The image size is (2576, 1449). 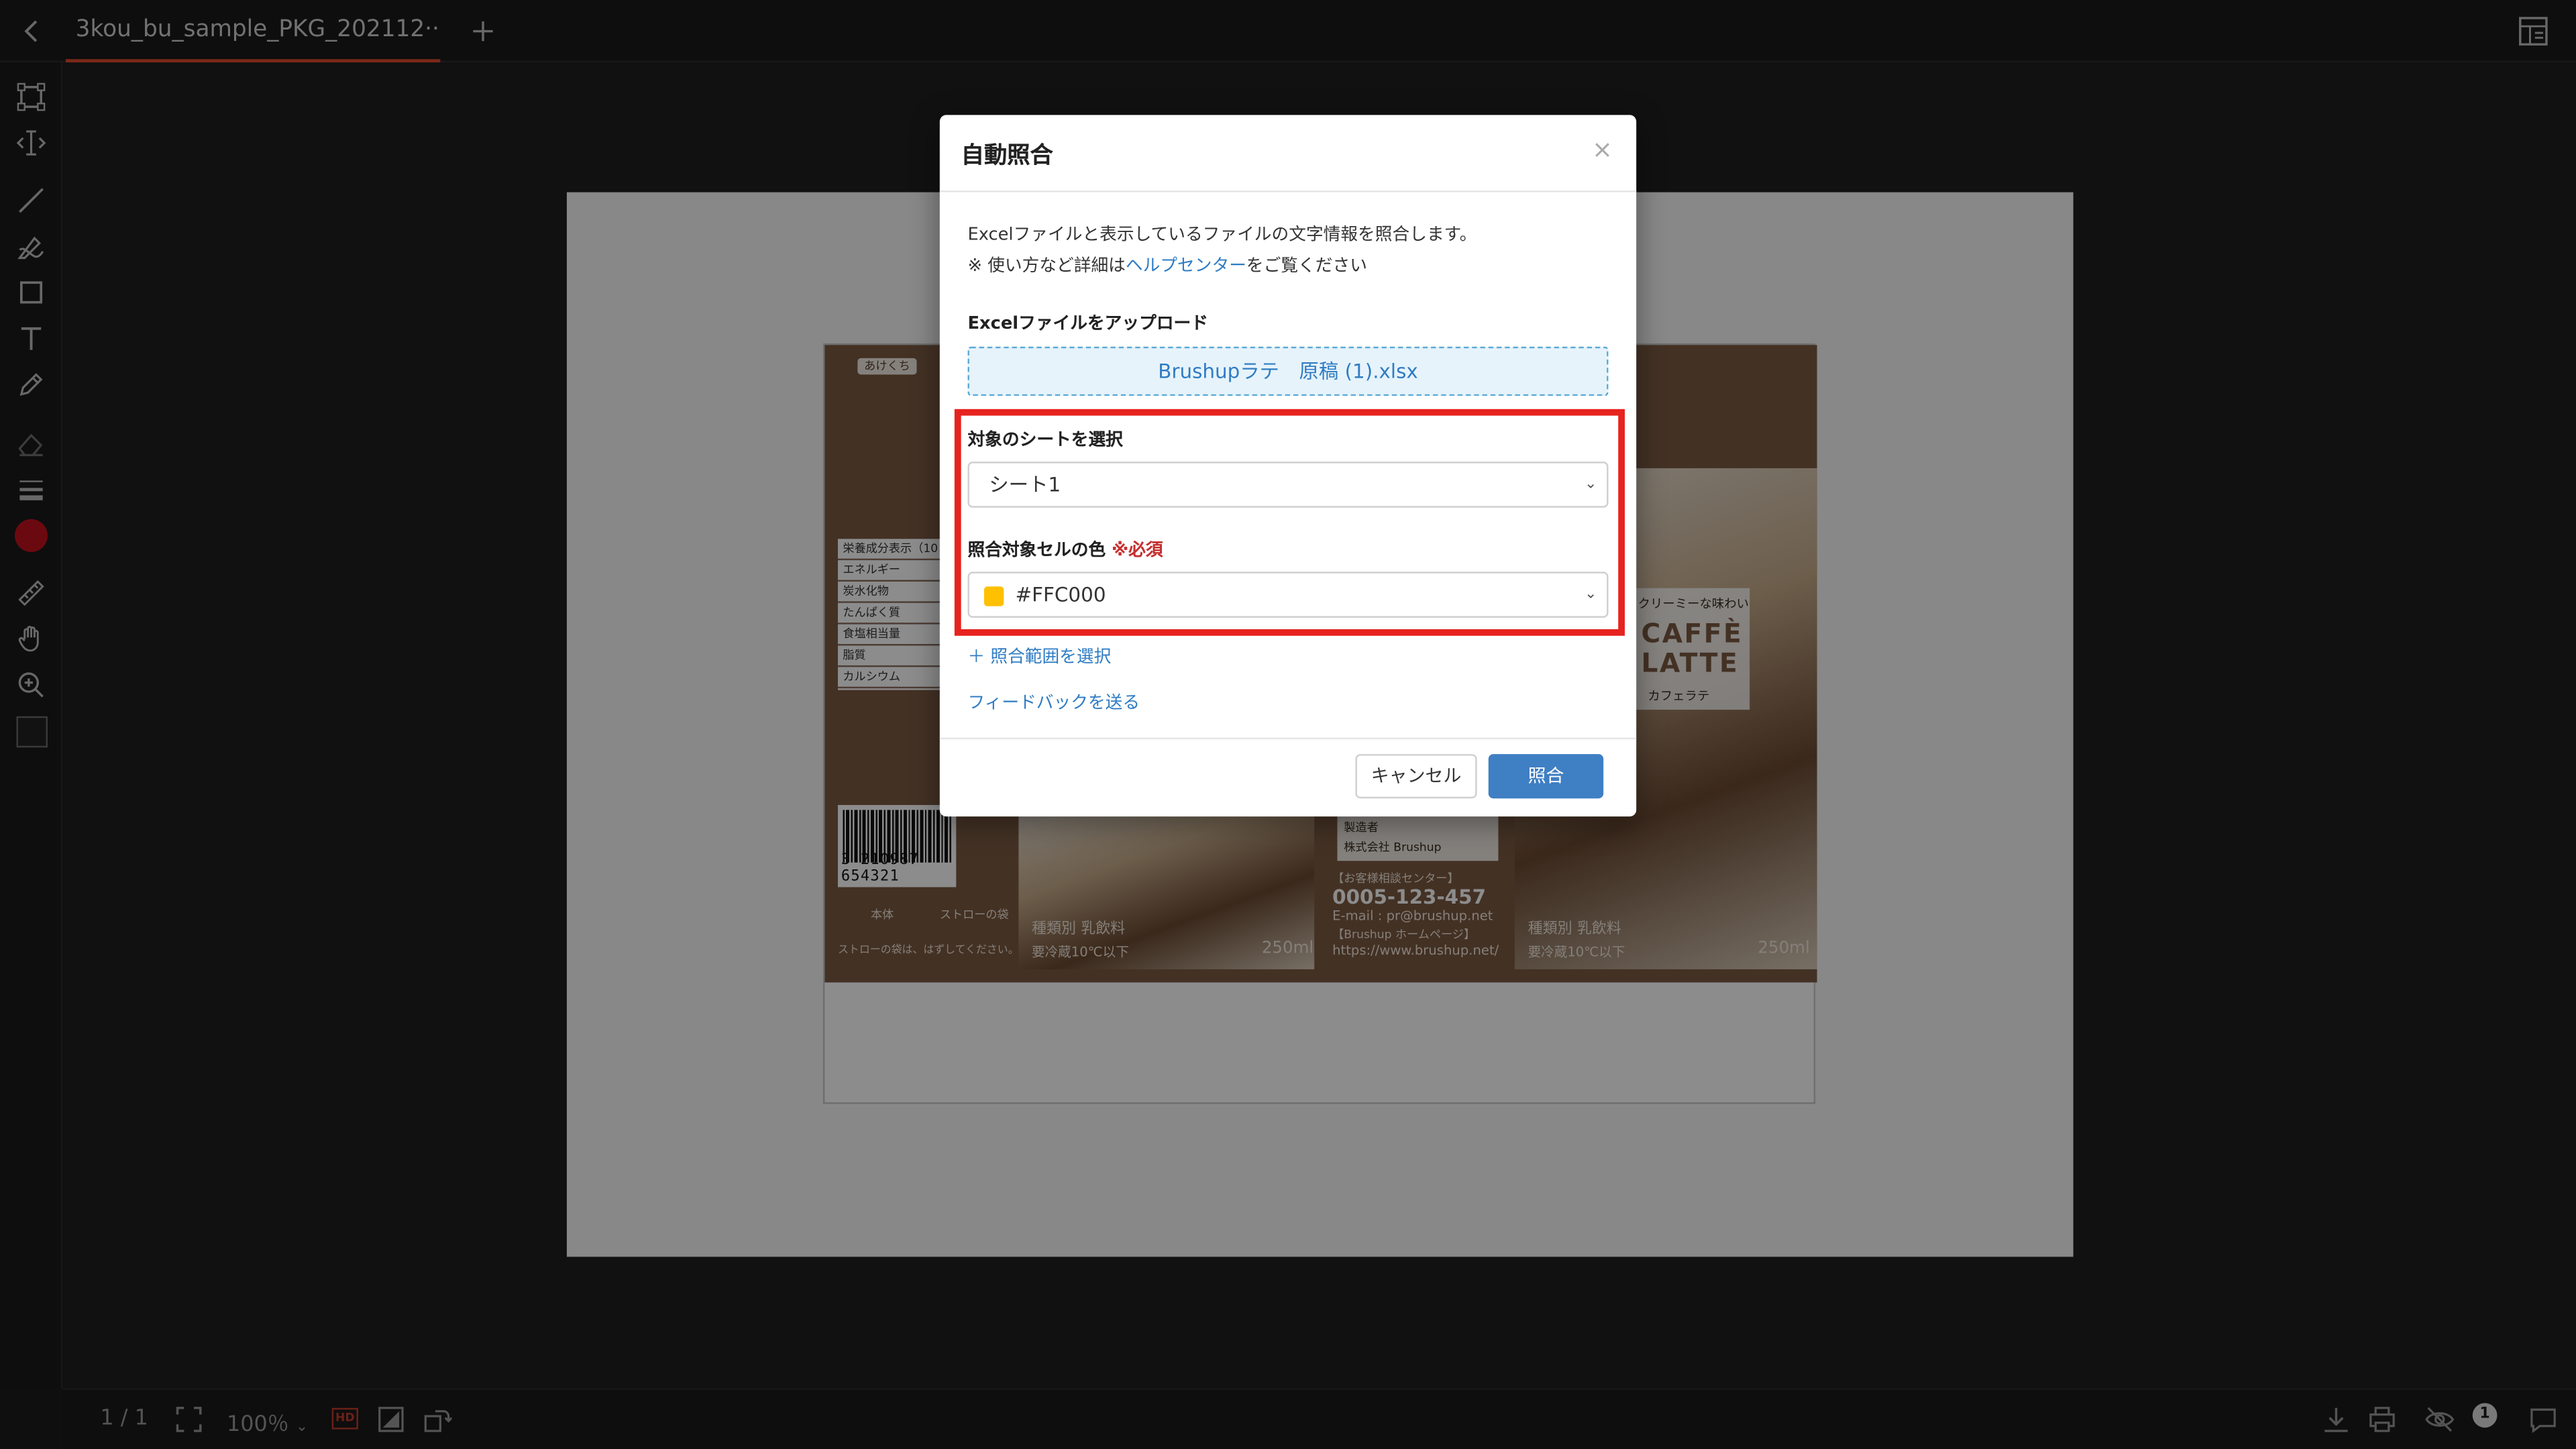 I want to click on uploaded-file-name: Brushupラテ 原稿 (1).xlsx, so click(x=1288, y=371).